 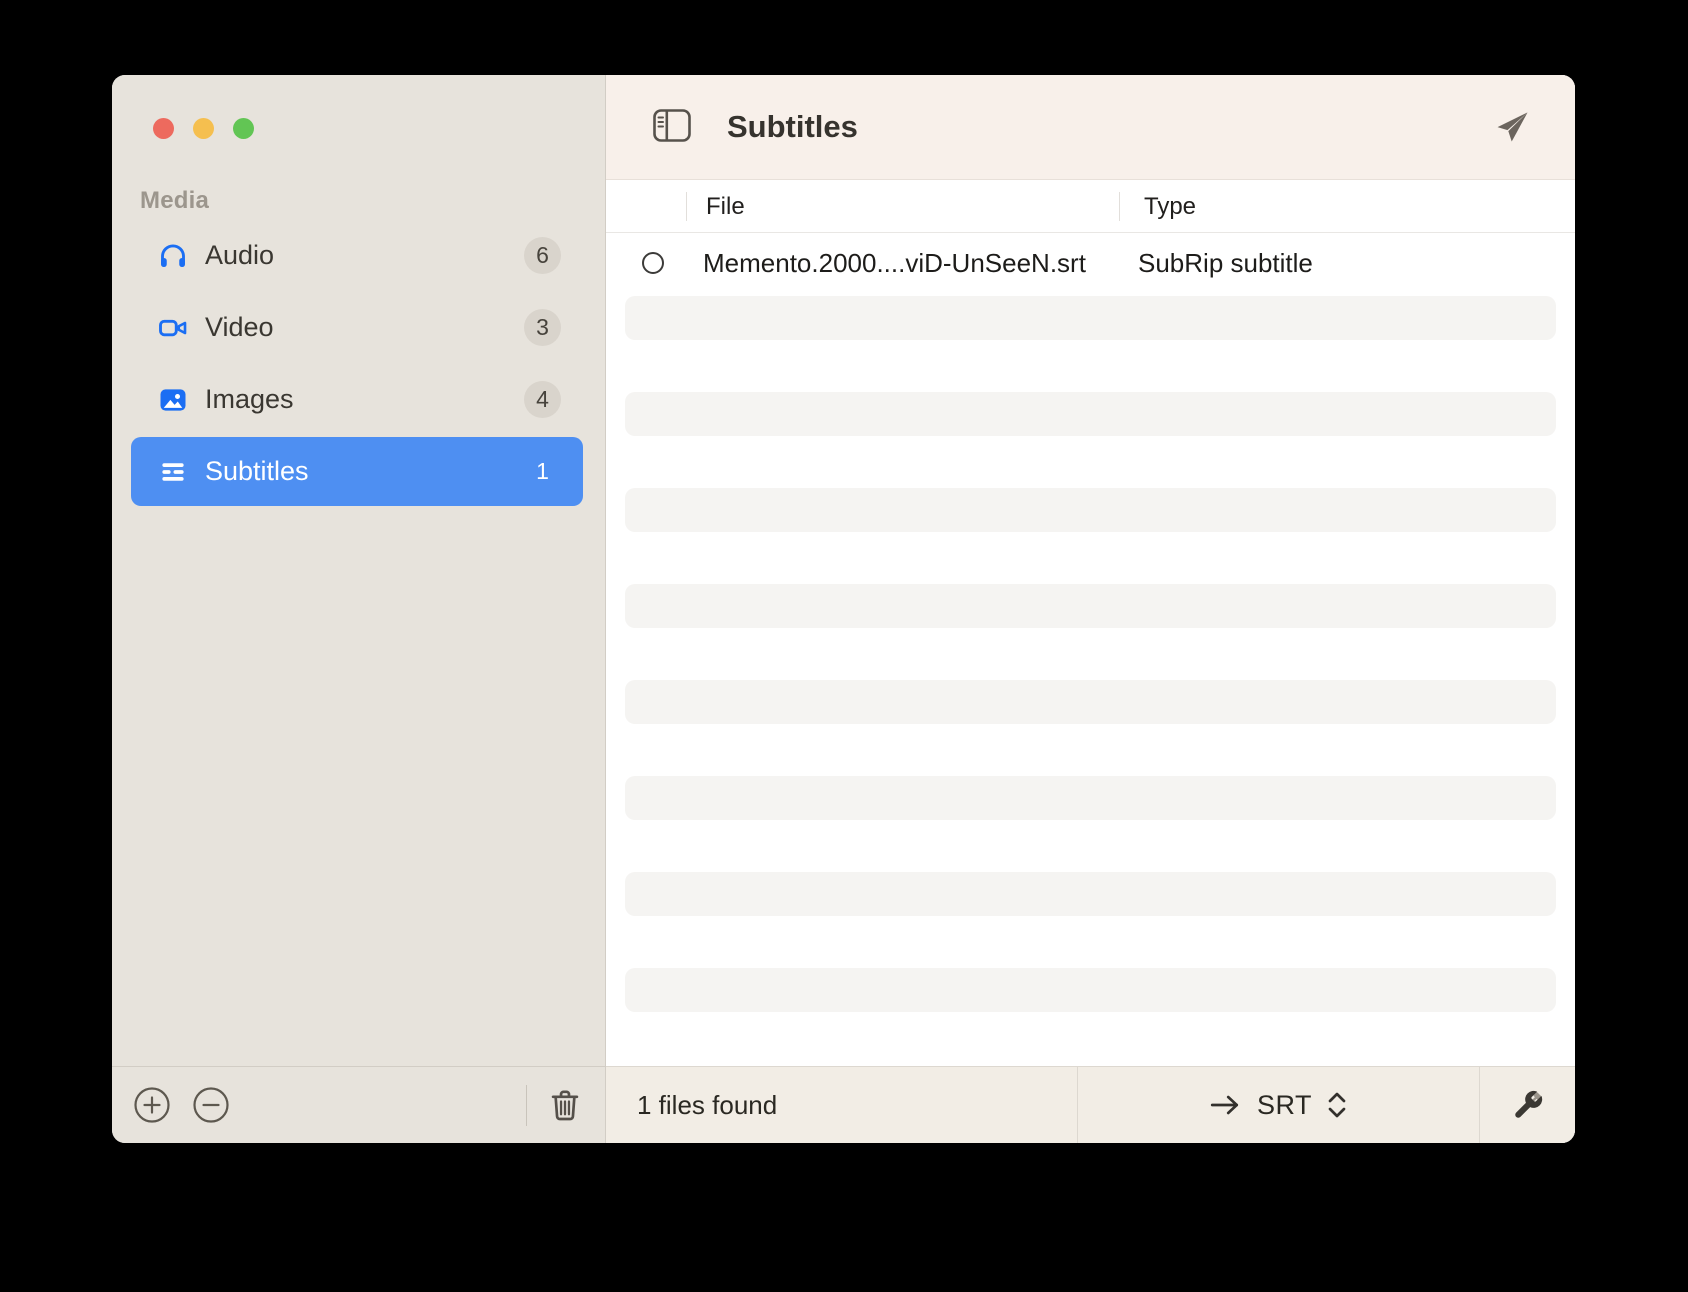 I want to click on minimize-button, so click(x=203, y=128).